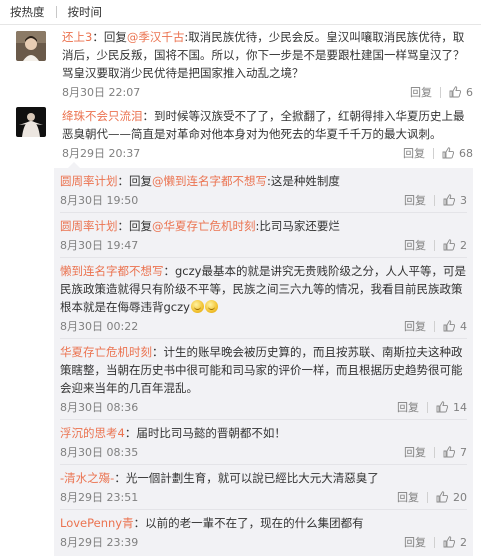 The image size is (481, 556). What do you see at coordinates (457, 153) in the screenshot?
I see `like-button: 68` at bounding box center [457, 153].